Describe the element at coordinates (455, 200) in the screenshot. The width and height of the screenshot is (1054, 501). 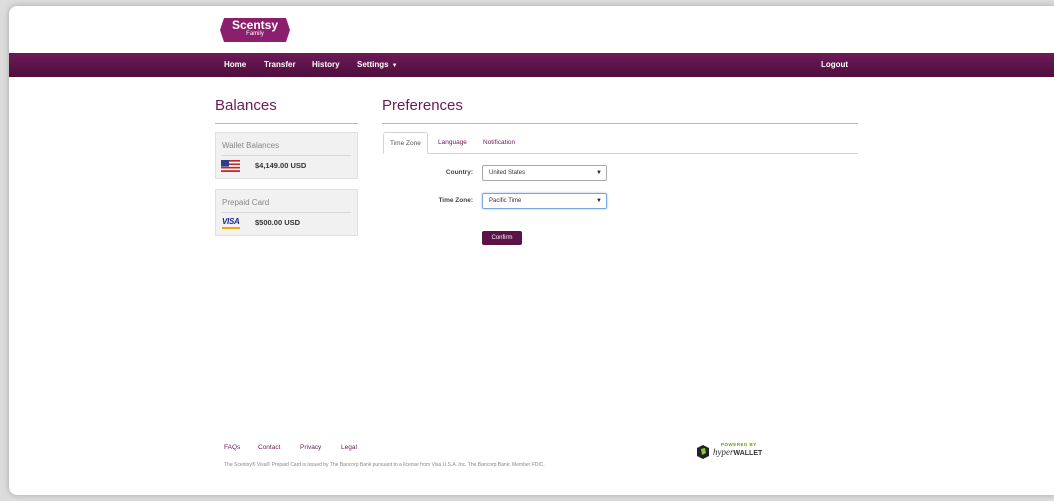
I see `timezone-label: Time Zone:` at that location.